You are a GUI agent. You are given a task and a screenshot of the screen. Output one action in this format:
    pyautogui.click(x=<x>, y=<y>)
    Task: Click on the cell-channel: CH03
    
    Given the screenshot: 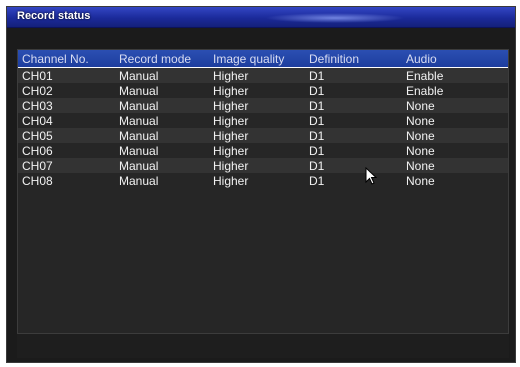 What is the action you would take?
    pyautogui.click(x=66, y=105)
    